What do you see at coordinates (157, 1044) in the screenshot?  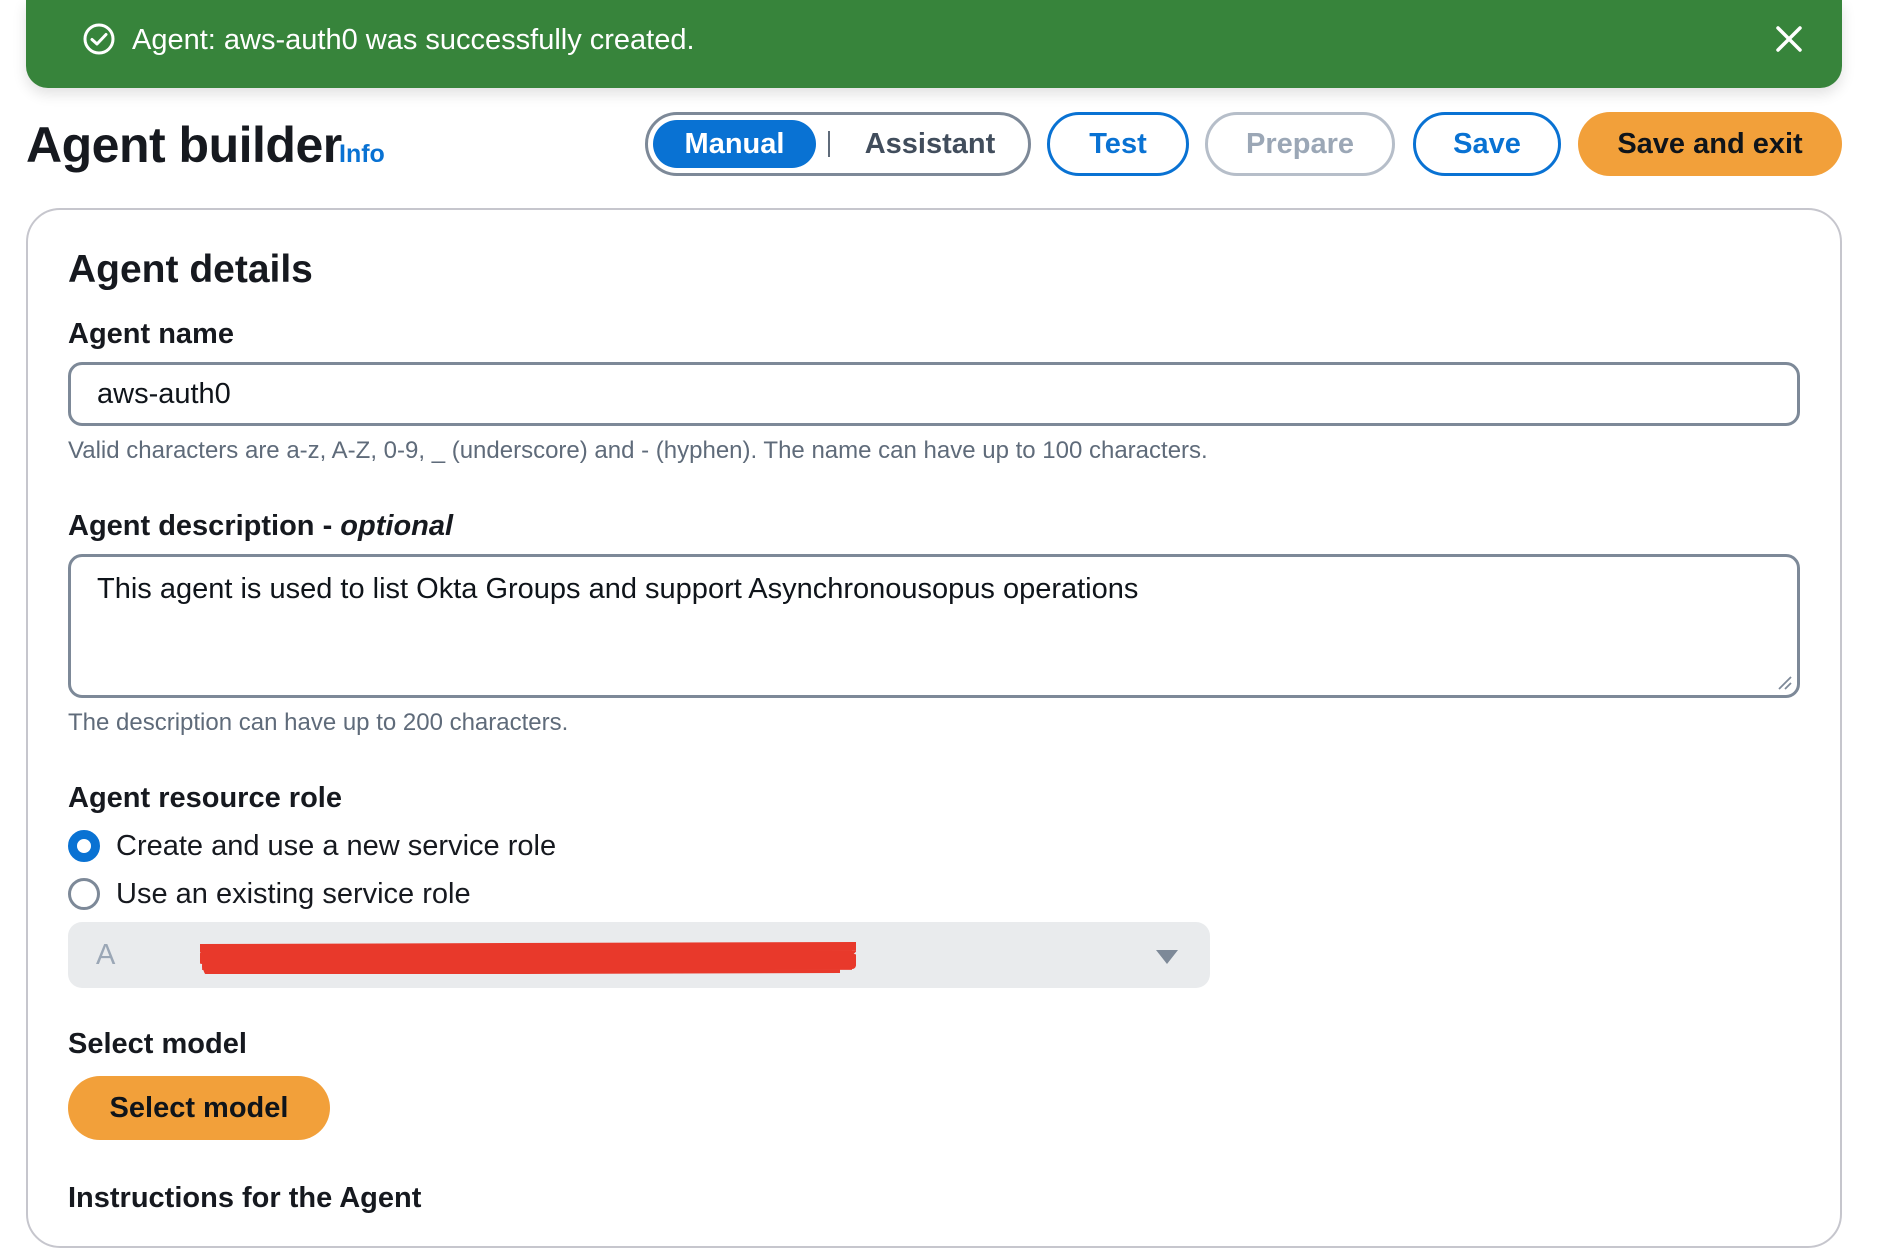 I see `select-model-label: Select model` at bounding box center [157, 1044].